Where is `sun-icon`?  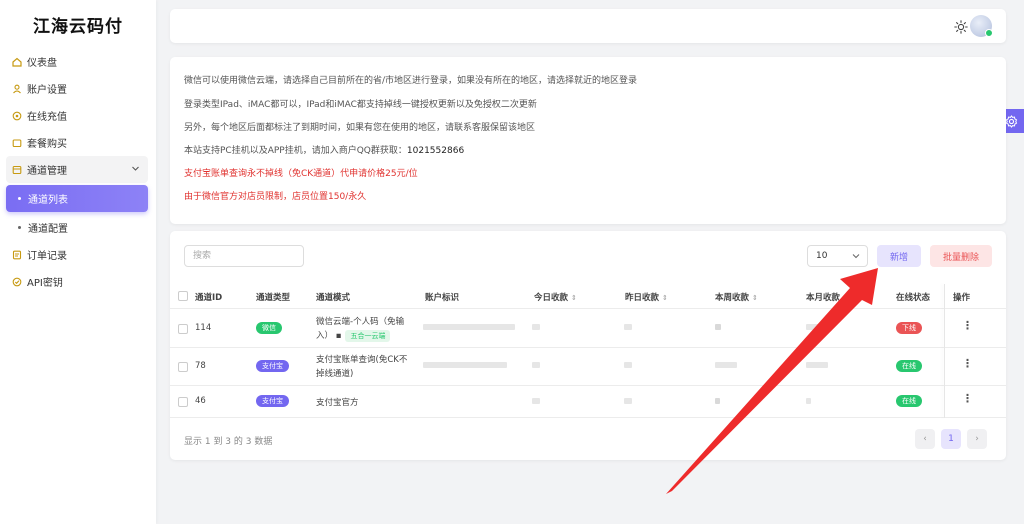
sun-icon is located at coordinates (961, 26).